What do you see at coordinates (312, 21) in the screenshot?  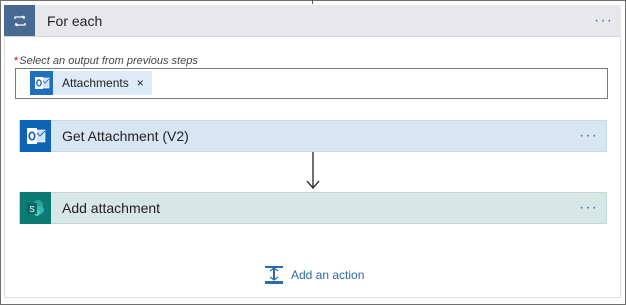 I see `for-each-header: For each ···` at bounding box center [312, 21].